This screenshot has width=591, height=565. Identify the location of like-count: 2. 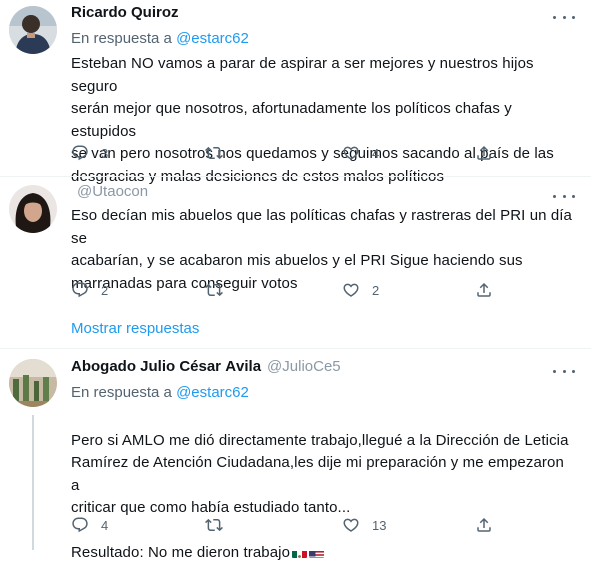
(376, 290).